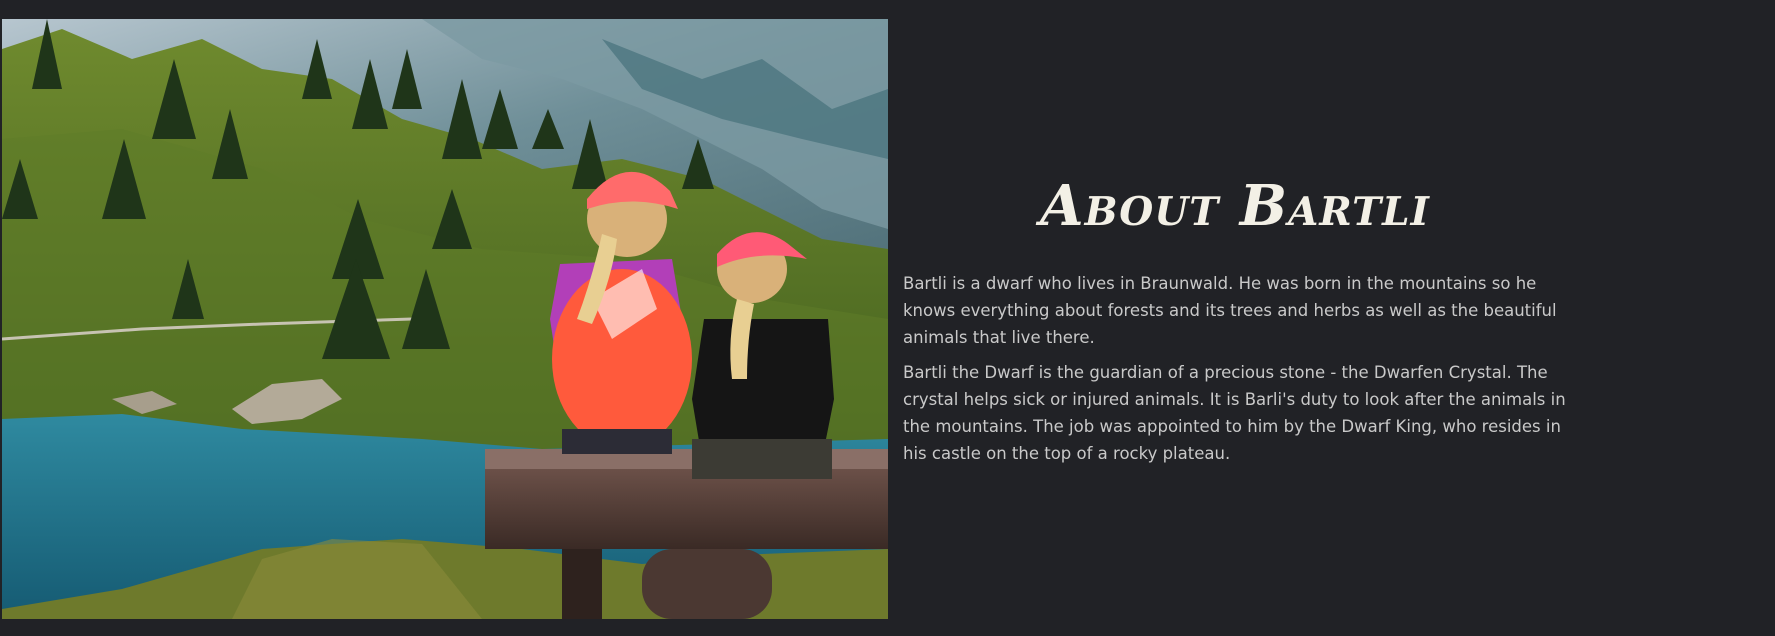  What do you see at coordinates (1235, 206) in the screenshot?
I see `about-heading: About Bartli` at bounding box center [1235, 206].